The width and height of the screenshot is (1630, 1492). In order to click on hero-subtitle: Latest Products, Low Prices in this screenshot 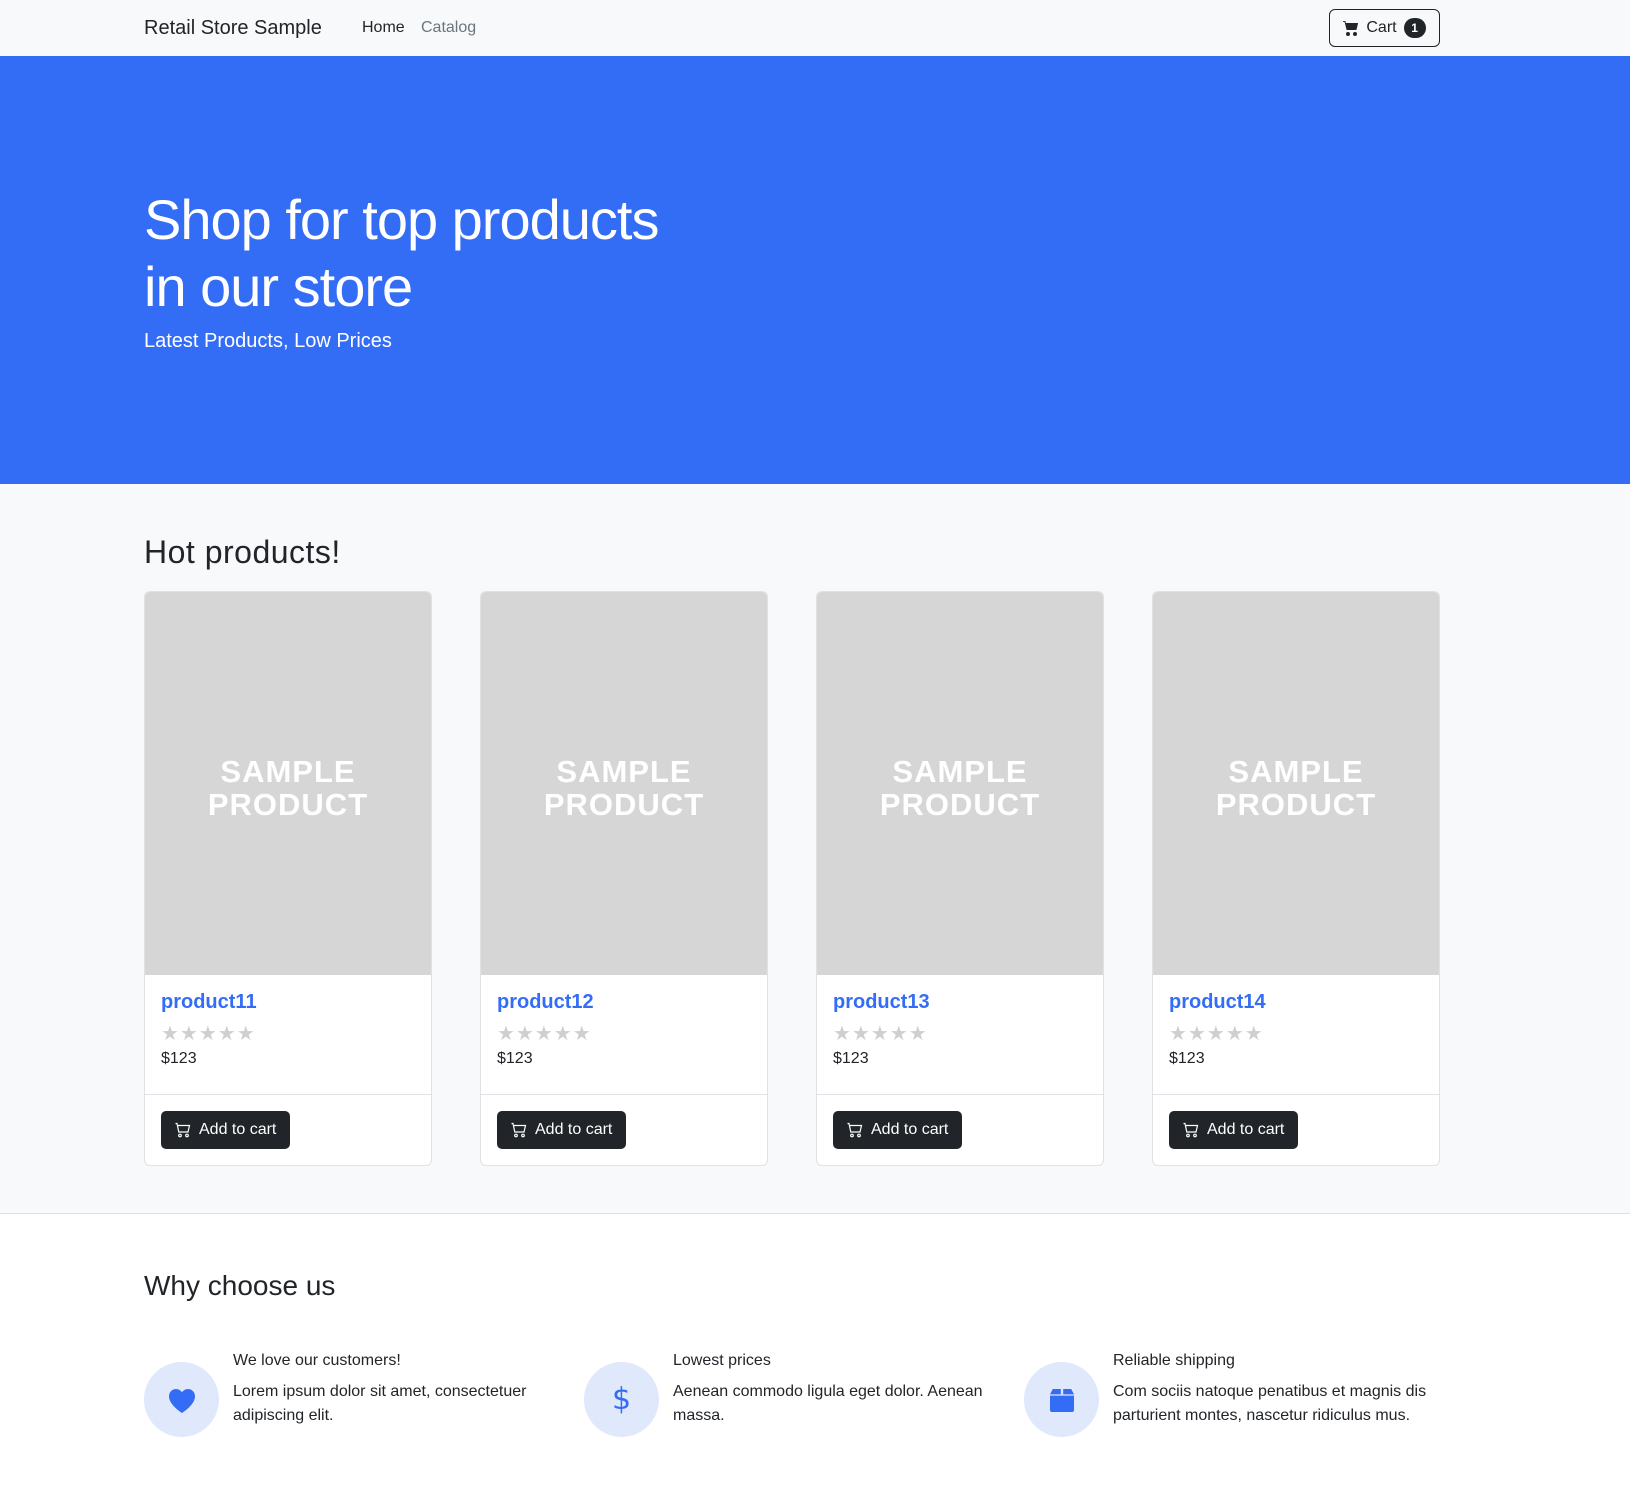, I will do `click(268, 341)`.